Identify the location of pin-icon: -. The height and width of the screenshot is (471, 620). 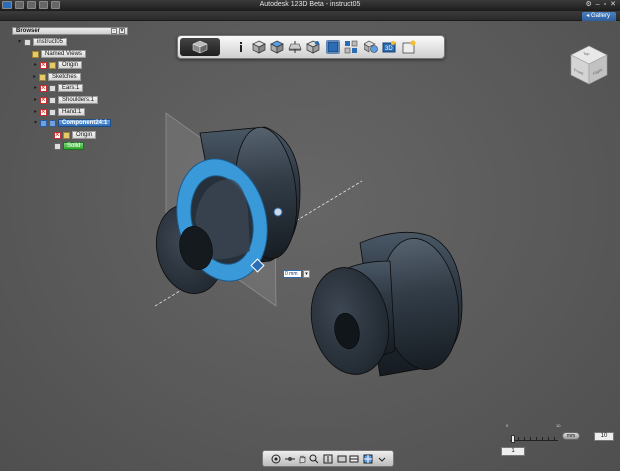
(114, 31).